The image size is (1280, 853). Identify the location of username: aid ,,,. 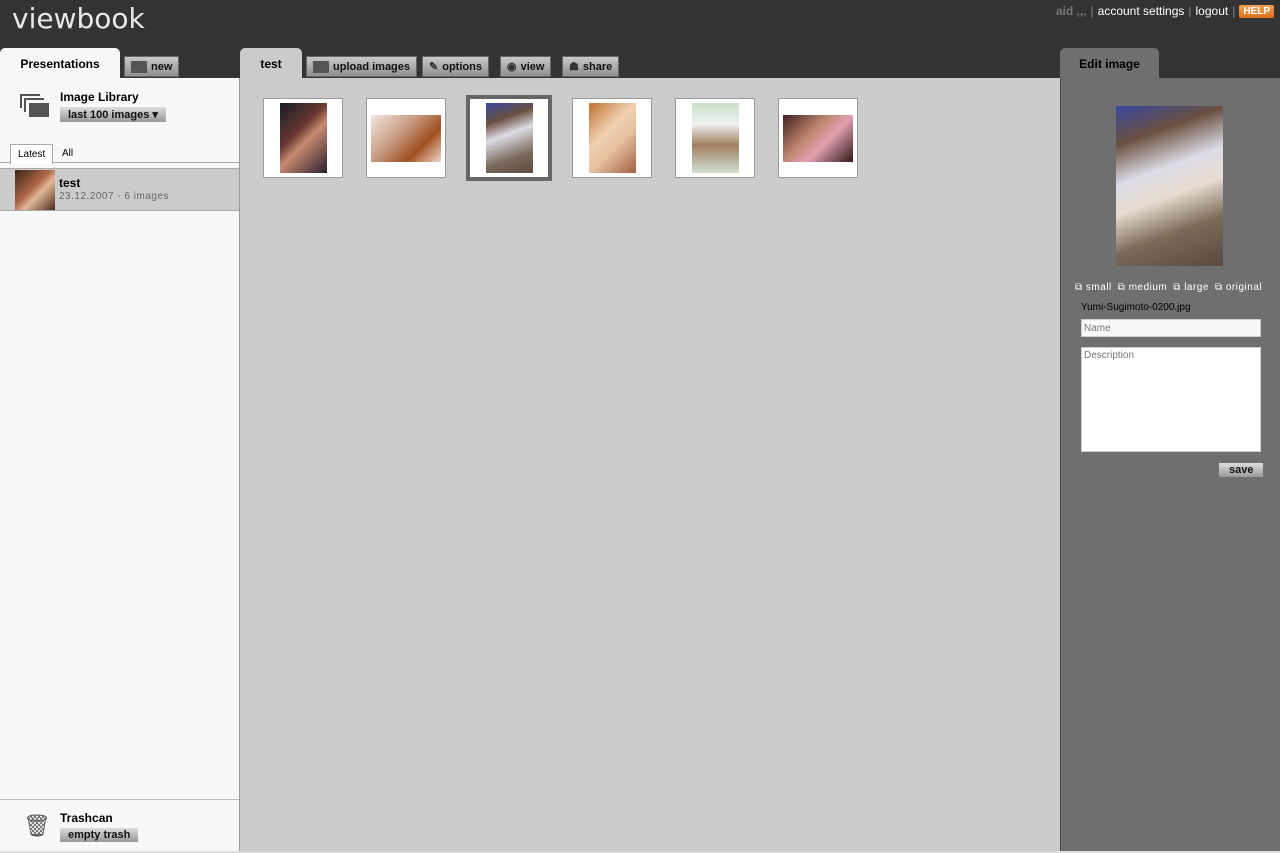
(1071, 11).